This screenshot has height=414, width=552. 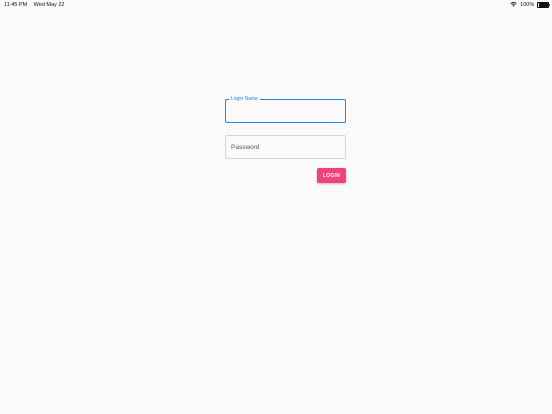 I want to click on password-input, so click(x=285, y=147).